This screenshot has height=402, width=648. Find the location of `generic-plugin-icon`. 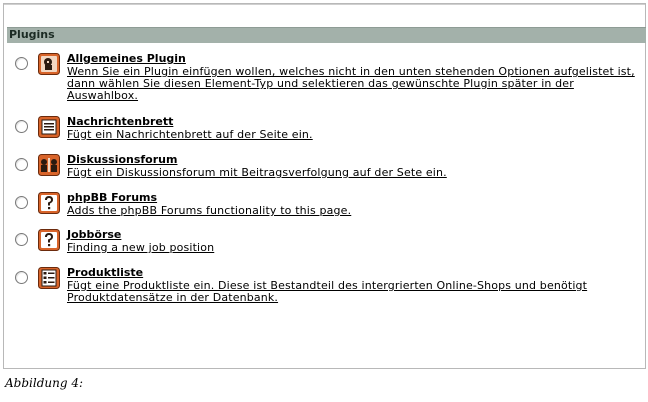

generic-plugin-icon is located at coordinates (49, 64).